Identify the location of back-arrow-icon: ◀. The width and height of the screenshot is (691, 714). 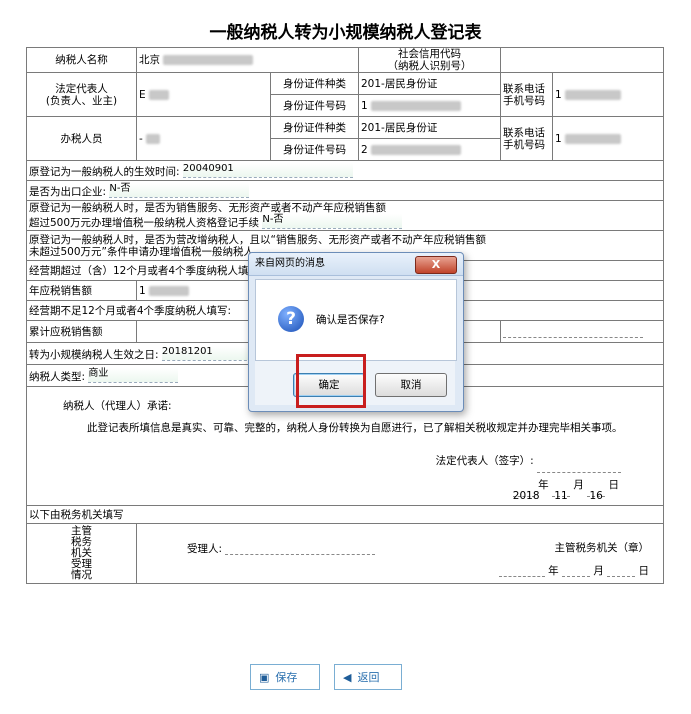
(347, 677).